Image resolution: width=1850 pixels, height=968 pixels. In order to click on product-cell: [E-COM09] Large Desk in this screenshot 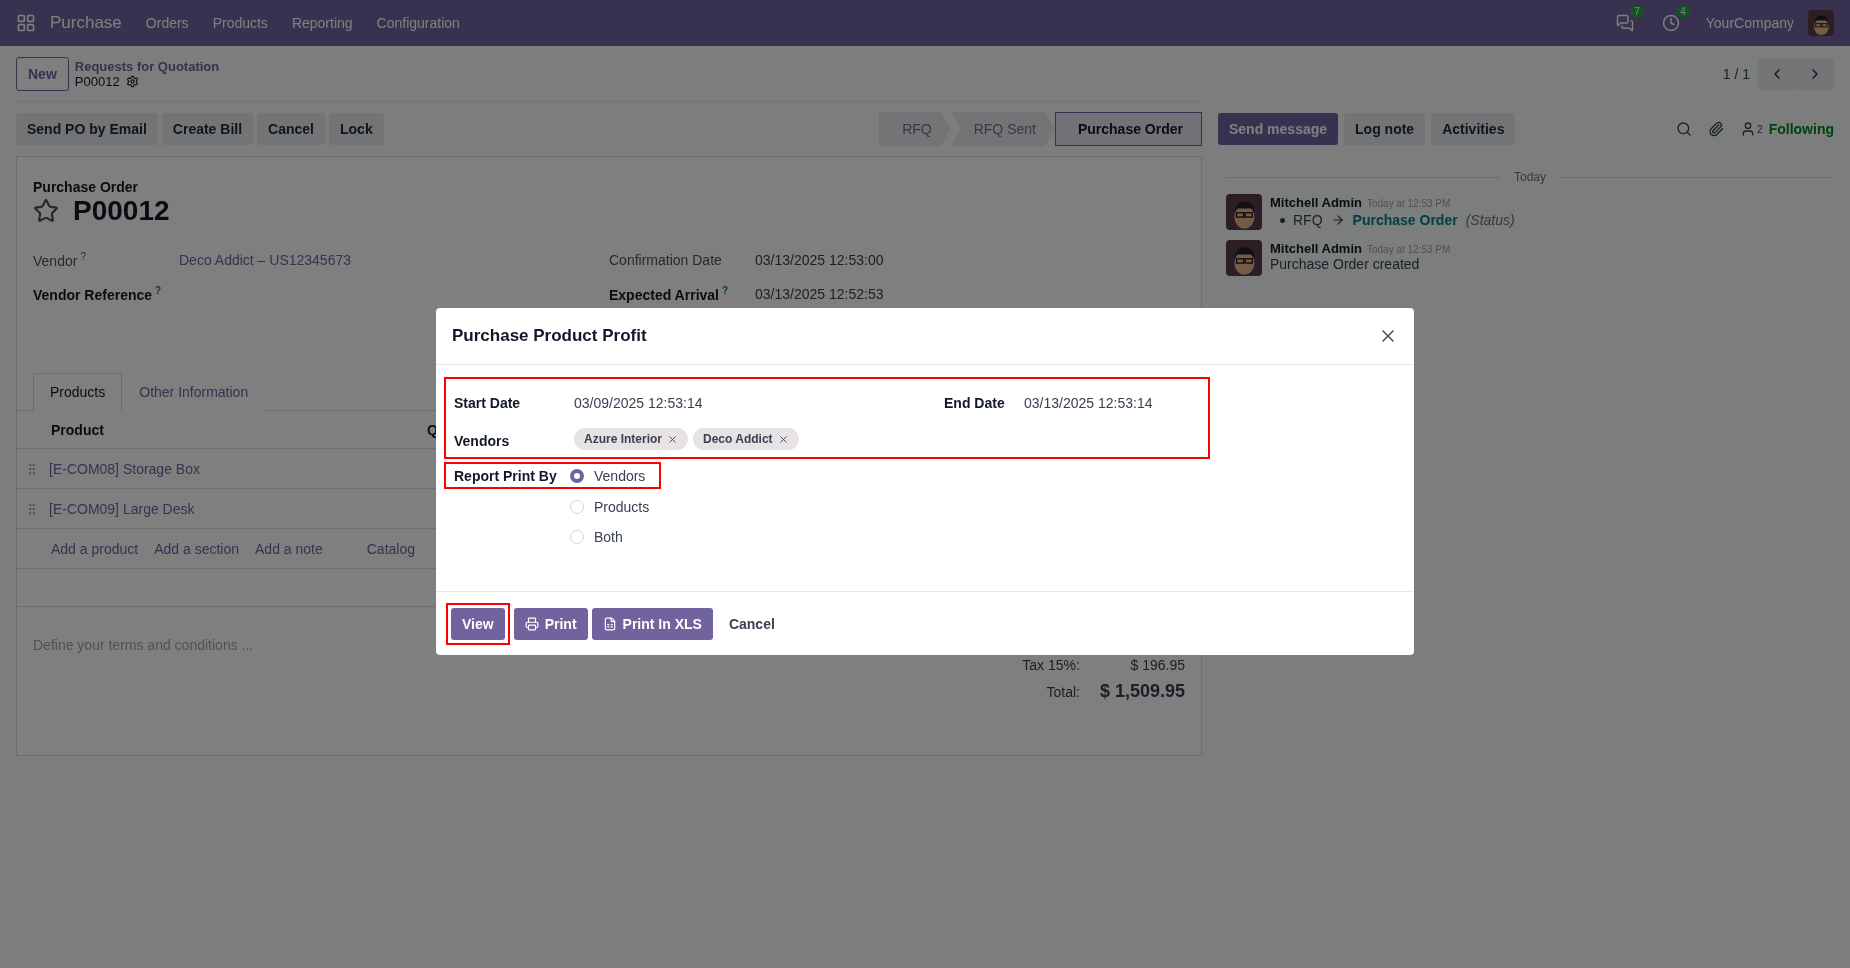, I will do `click(122, 508)`.